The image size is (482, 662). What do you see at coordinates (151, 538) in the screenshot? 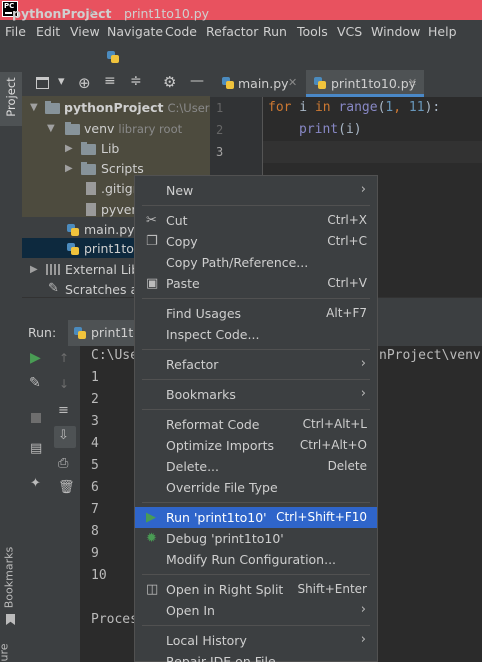
I see `debug-icon: ✹` at bounding box center [151, 538].